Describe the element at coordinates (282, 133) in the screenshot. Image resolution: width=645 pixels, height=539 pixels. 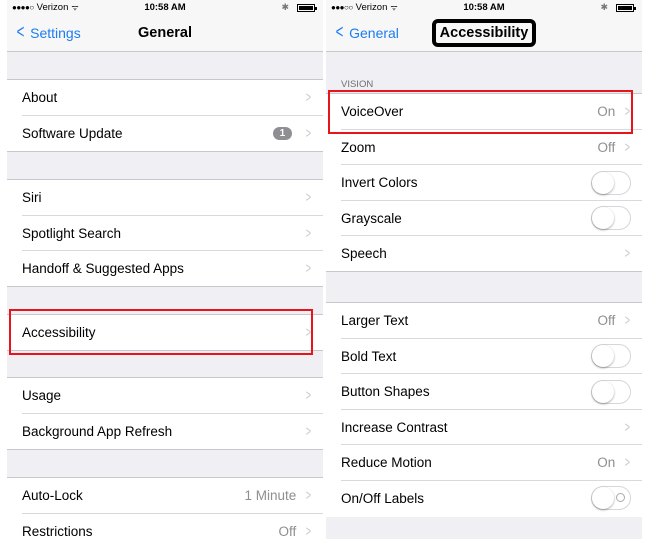
I see `update-count-badge: 1` at that location.